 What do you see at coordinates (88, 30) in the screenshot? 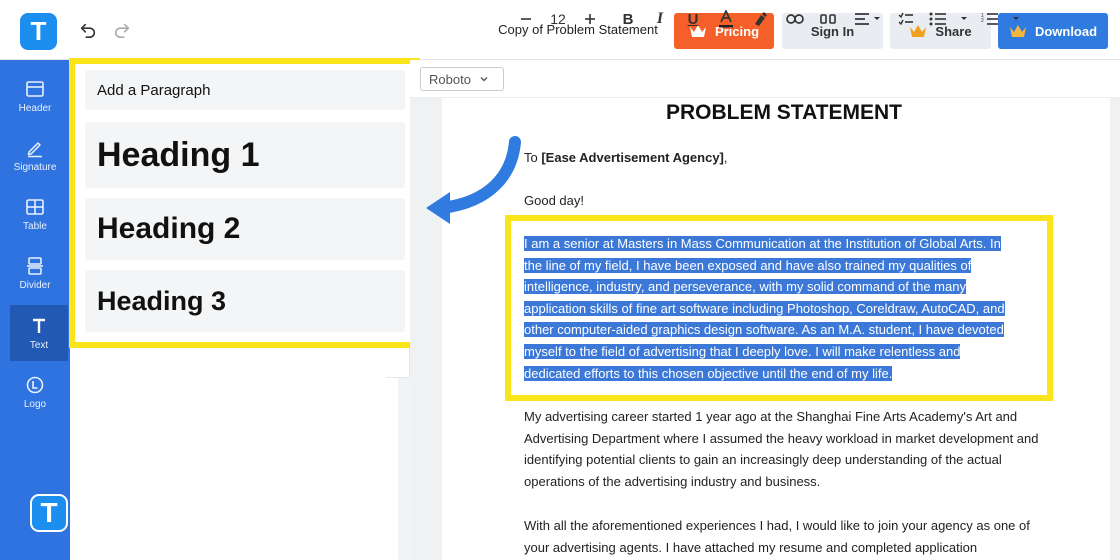
I see `undo-icon` at bounding box center [88, 30].